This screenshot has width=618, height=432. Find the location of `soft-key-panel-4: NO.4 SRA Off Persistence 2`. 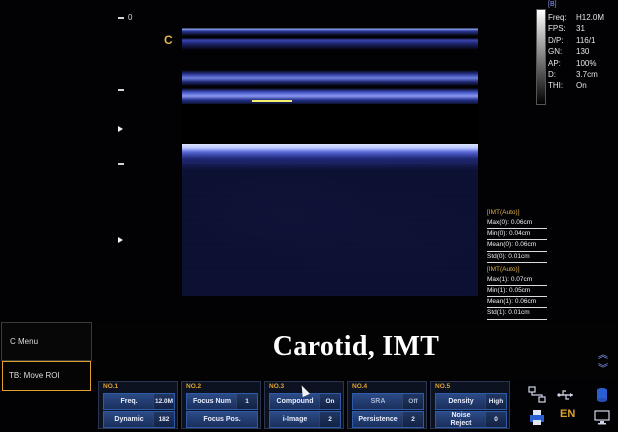

soft-key-panel-4: NO.4 SRA Off Persistence 2 is located at coordinates (387, 405).